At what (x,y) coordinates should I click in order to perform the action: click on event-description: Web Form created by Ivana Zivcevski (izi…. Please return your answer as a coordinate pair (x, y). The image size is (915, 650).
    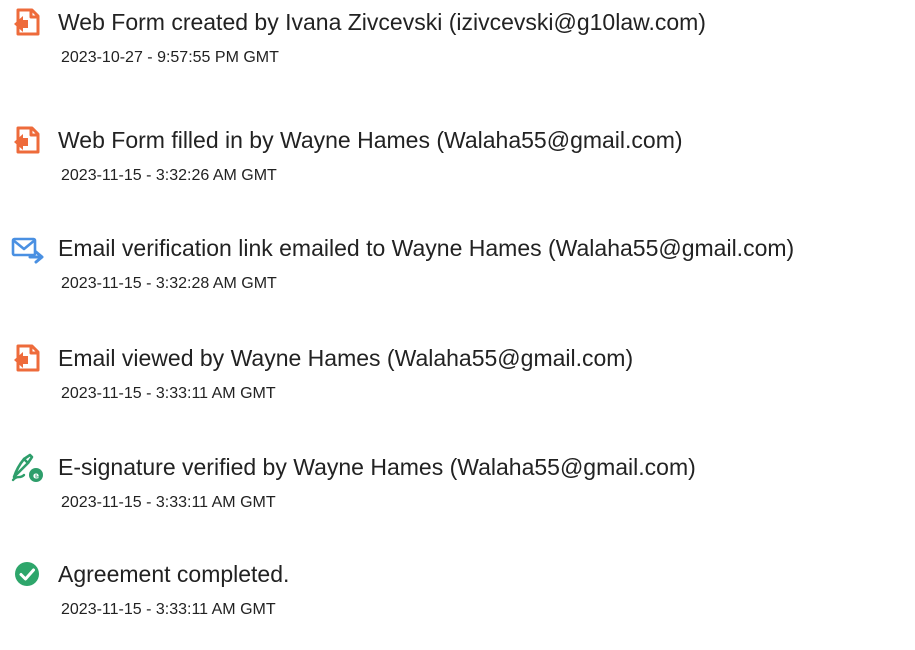
    Looking at the image, I should click on (382, 22).